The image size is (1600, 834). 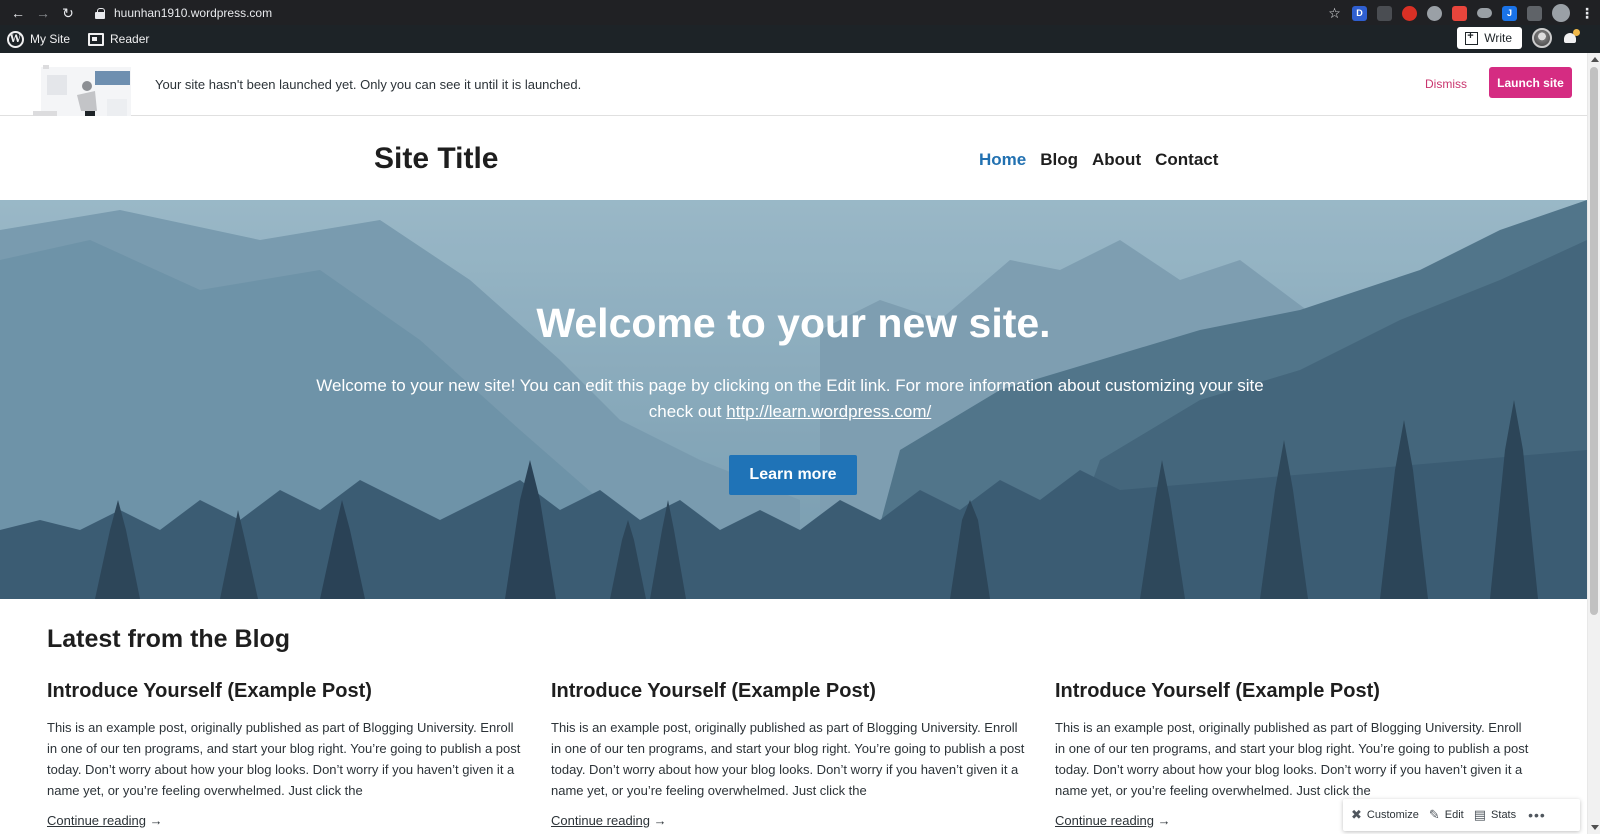 What do you see at coordinates (793, 158) in the screenshot?
I see `site-header: Site Title Home Blog About Contact` at bounding box center [793, 158].